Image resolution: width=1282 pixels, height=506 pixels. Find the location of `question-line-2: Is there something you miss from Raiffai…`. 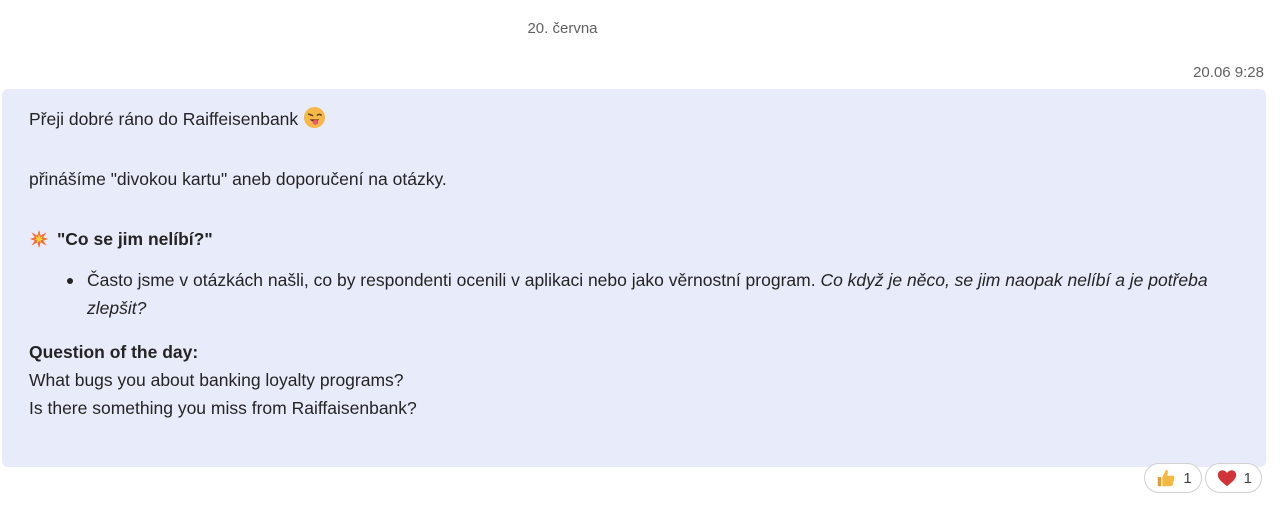

question-line-2: Is there something you miss from Raiffai… is located at coordinates (223, 408).